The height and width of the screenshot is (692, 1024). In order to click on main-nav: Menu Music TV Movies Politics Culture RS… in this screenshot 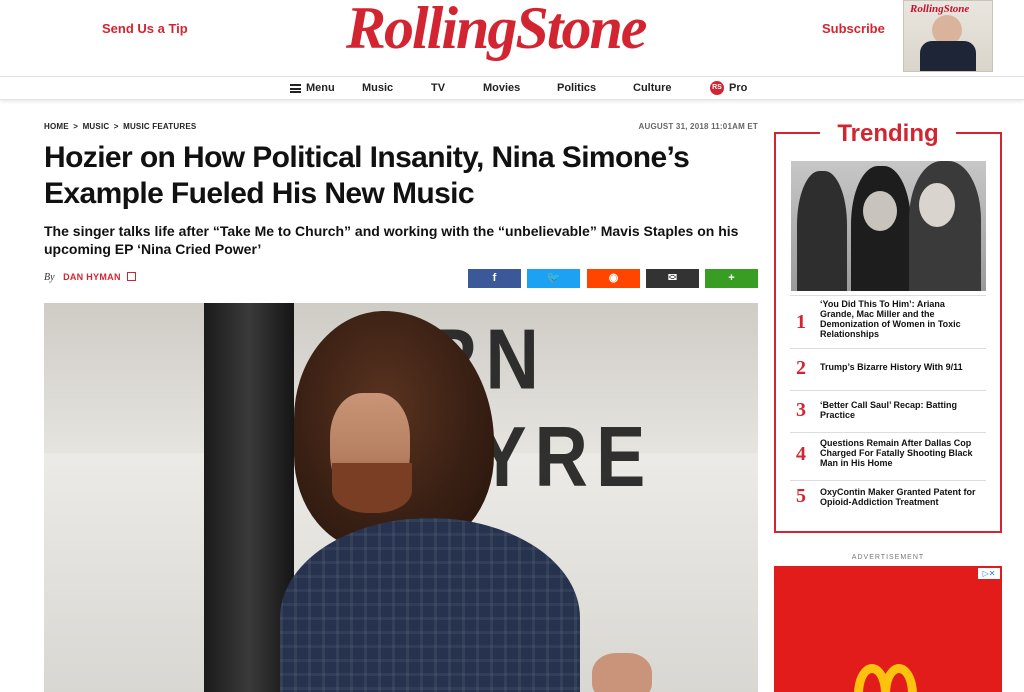, I will do `click(512, 88)`.